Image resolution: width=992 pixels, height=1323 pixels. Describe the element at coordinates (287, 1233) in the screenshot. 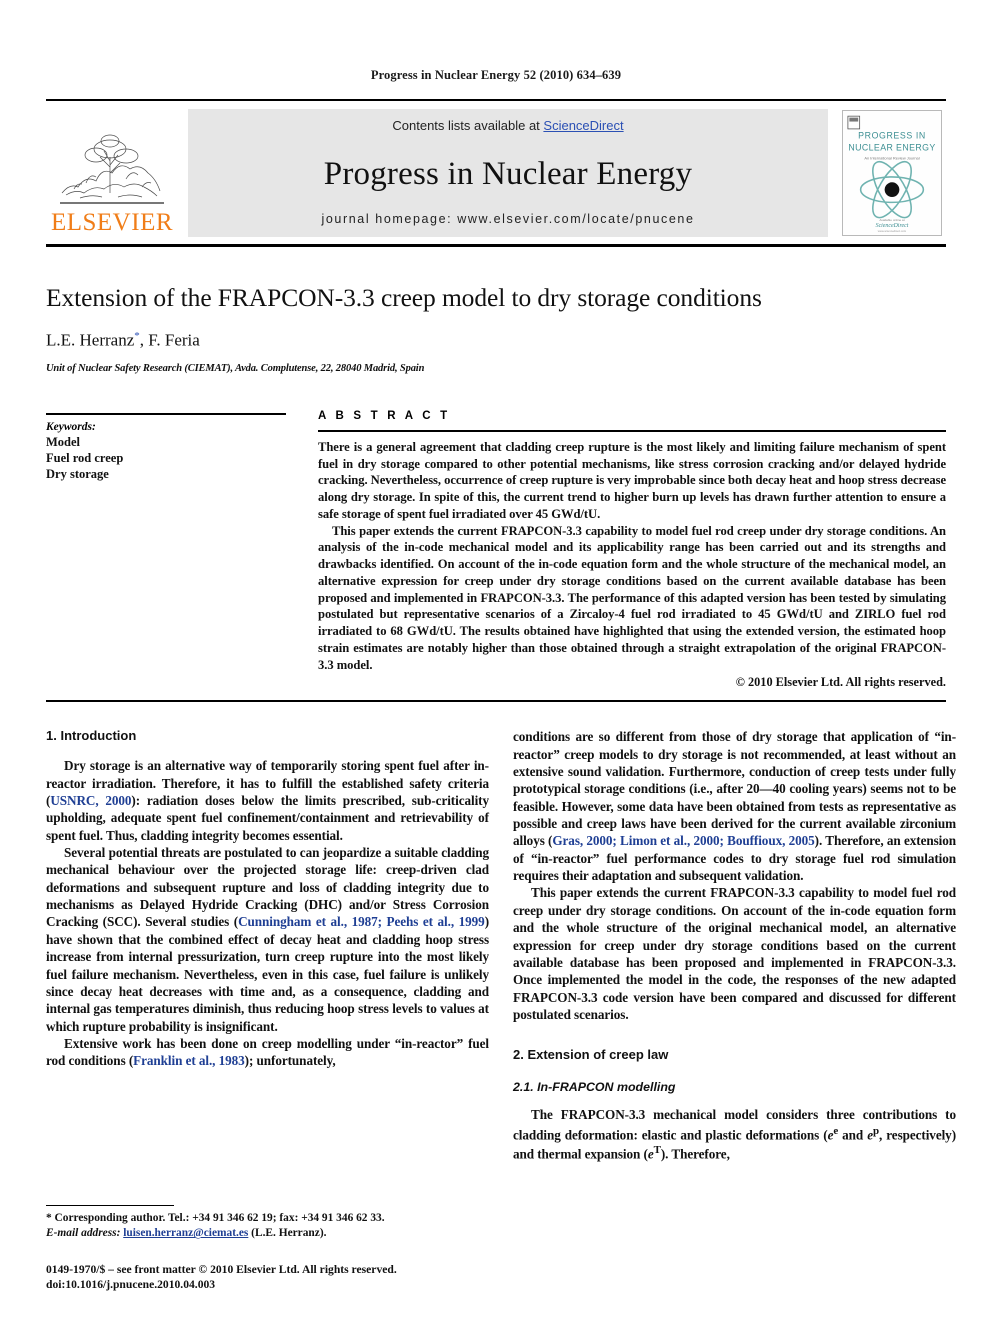

I see `email-suffix: (L.E. Herranz).` at that location.